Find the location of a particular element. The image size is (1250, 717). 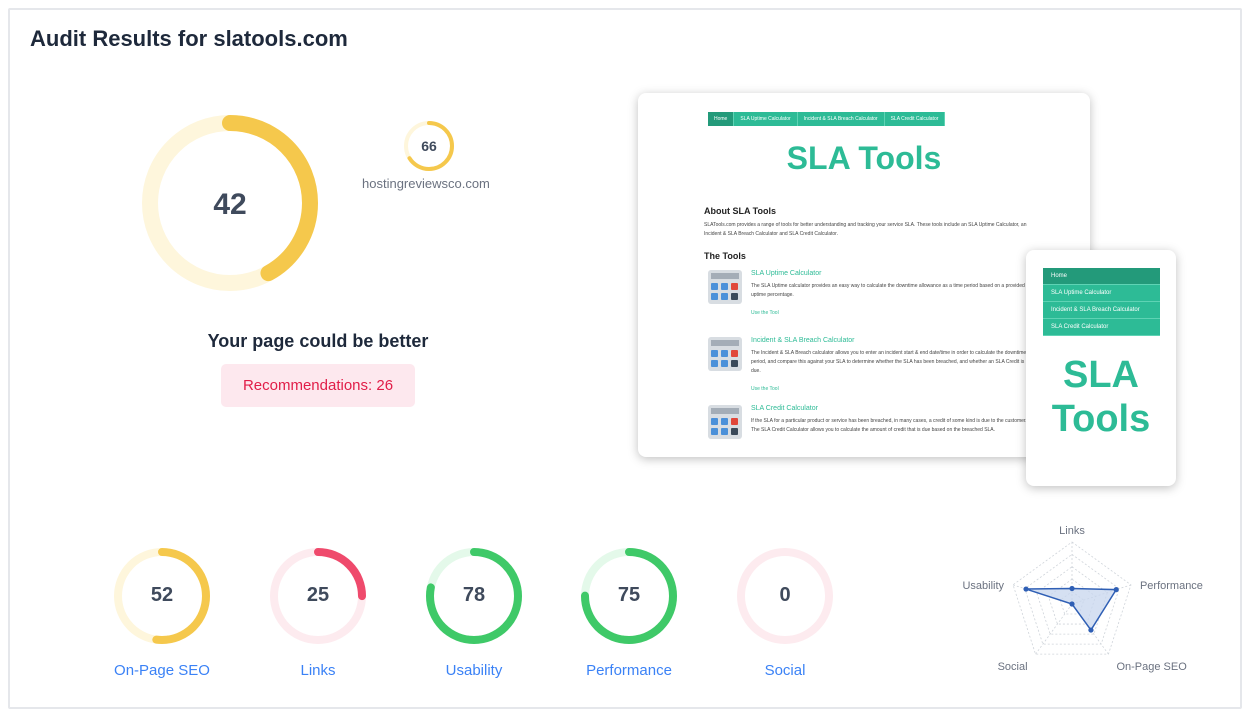

score-verdict: Your page could be better is located at coordinates (318, 341).